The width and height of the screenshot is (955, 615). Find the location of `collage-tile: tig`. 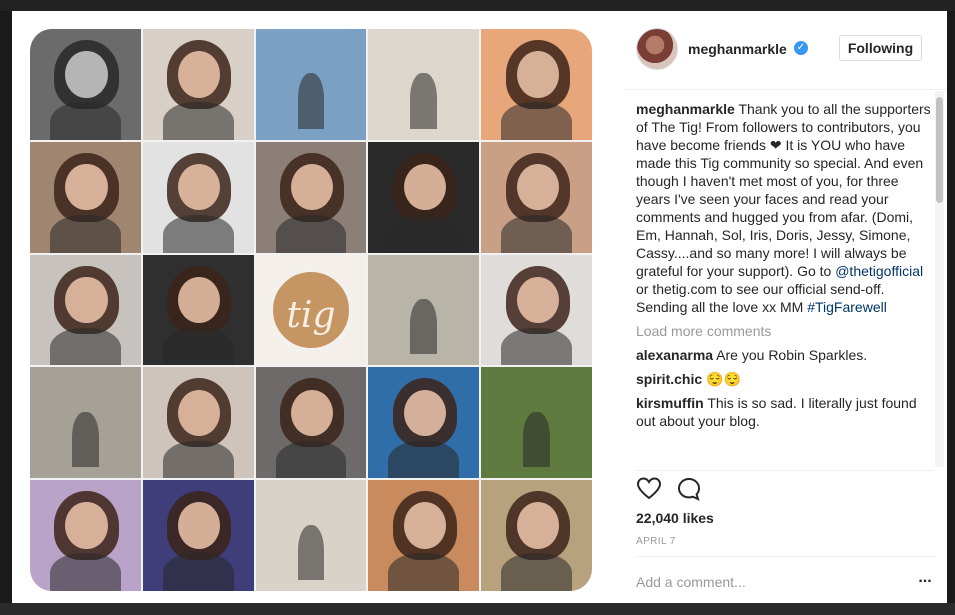

collage-tile: tig is located at coordinates (311, 310).